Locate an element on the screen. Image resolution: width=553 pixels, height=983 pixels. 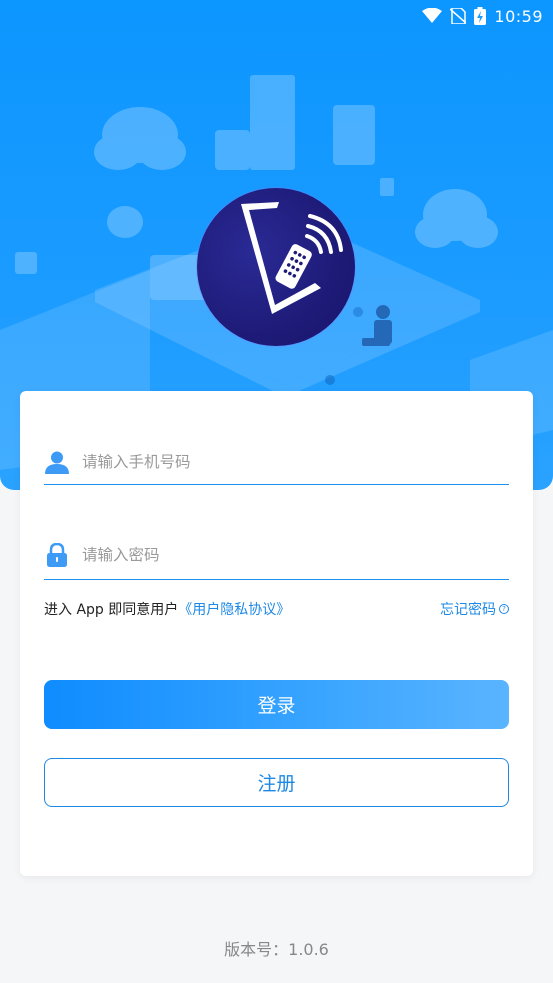
app-logo is located at coordinates (276, 267).